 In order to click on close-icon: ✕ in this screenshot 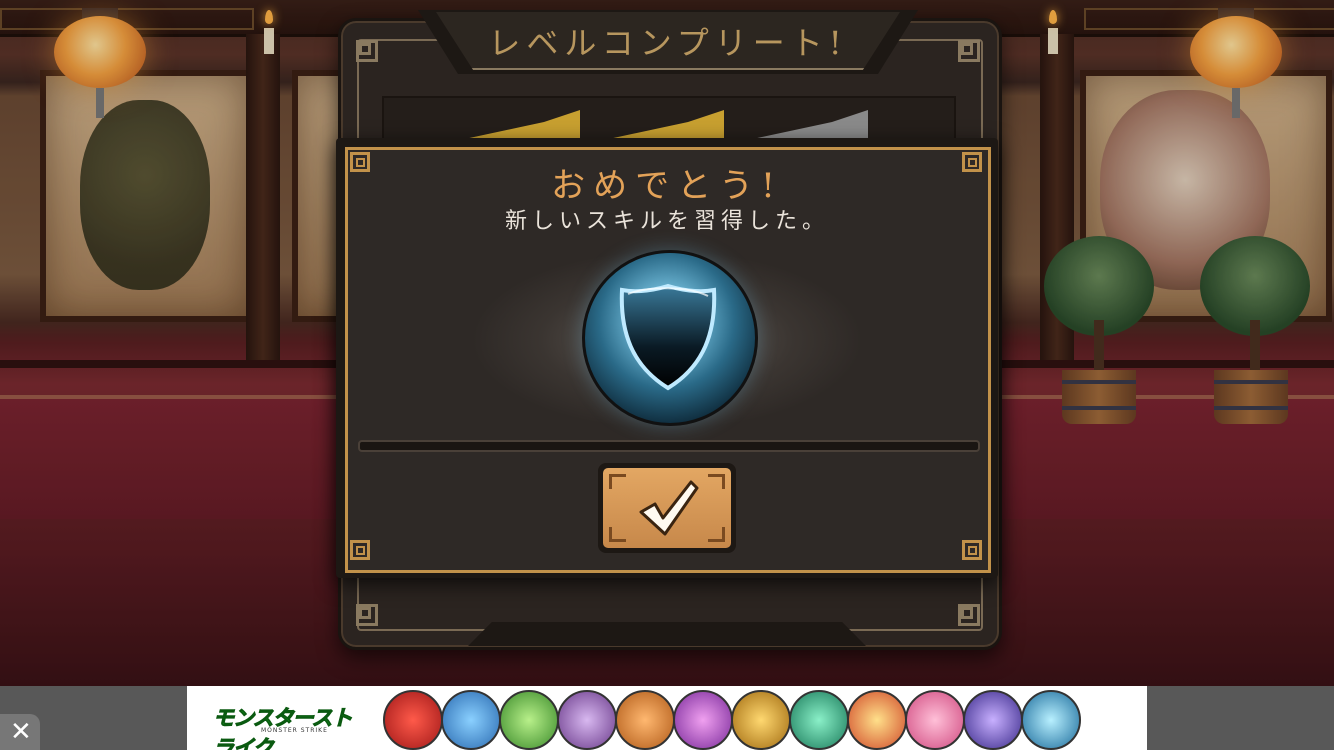, I will do `click(21, 732)`.